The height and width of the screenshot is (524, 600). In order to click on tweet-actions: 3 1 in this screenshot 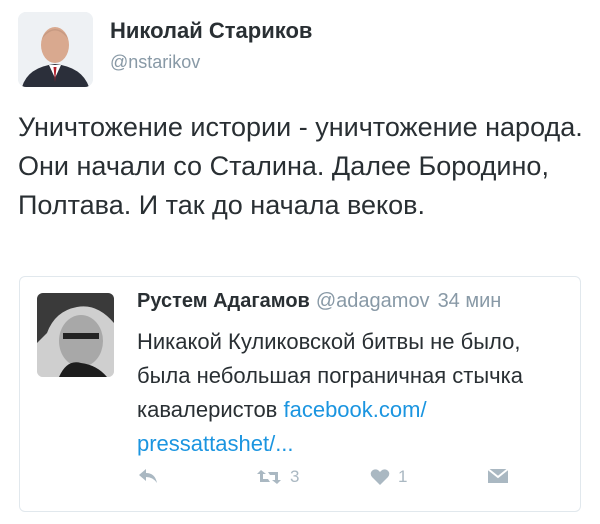, I will do `click(300, 482)`.